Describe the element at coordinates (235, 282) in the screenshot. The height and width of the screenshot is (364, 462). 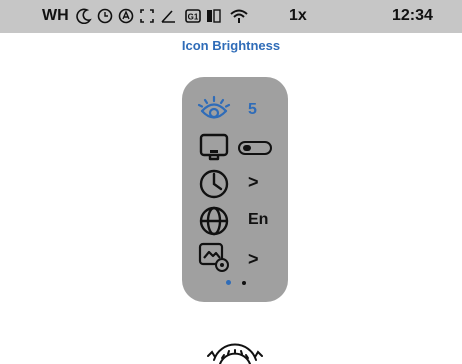
I see `page-indicator` at that location.